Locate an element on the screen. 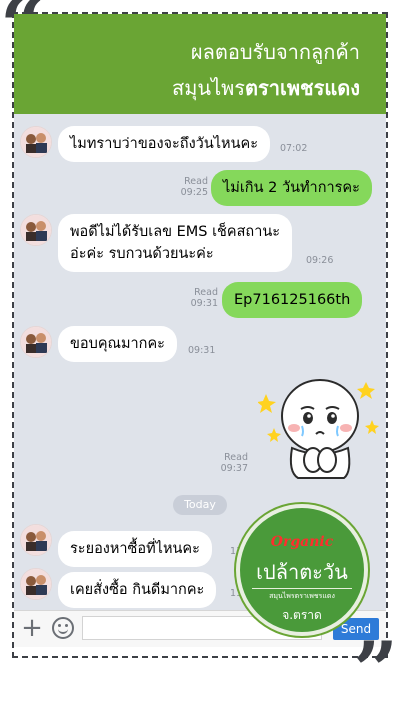  header-subtitle: สมุนไพรตราเพชรแดง is located at coordinates (266, 88).